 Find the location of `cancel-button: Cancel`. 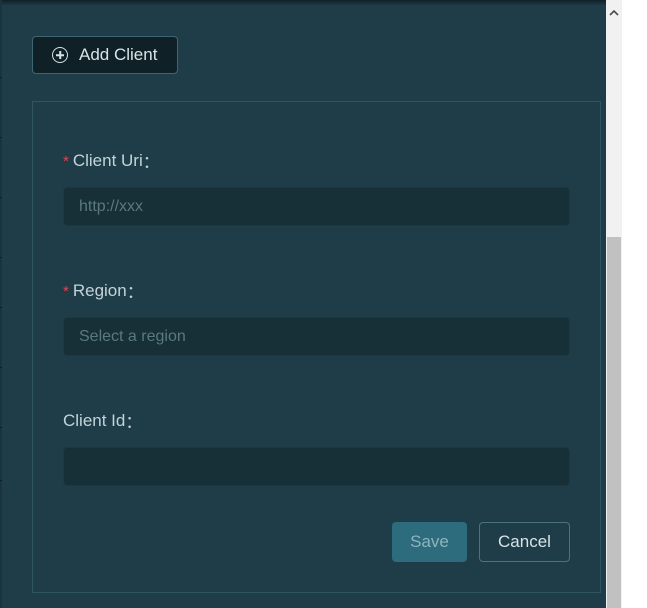

cancel-button: Cancel is located at coordinates (524, 542).